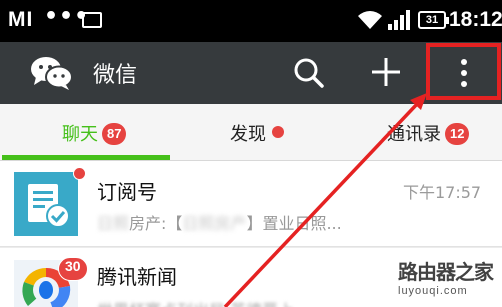 This screenshot has height=307, width=502. What do you see at coordinates (309, 73) in the screenshot?
I see `search-icon` at bounding box center [309, 73].